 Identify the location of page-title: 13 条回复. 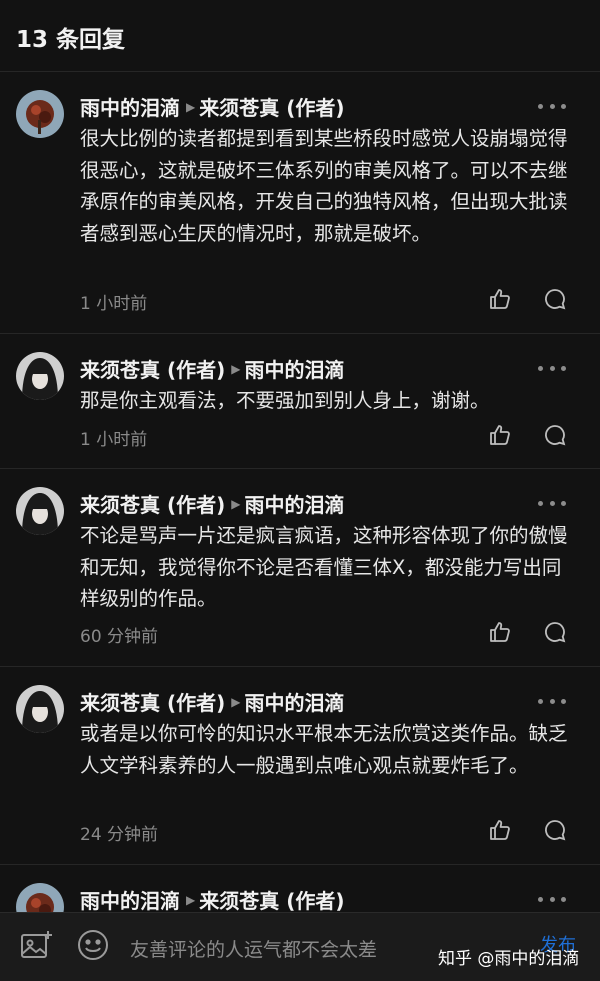
(71, 40).